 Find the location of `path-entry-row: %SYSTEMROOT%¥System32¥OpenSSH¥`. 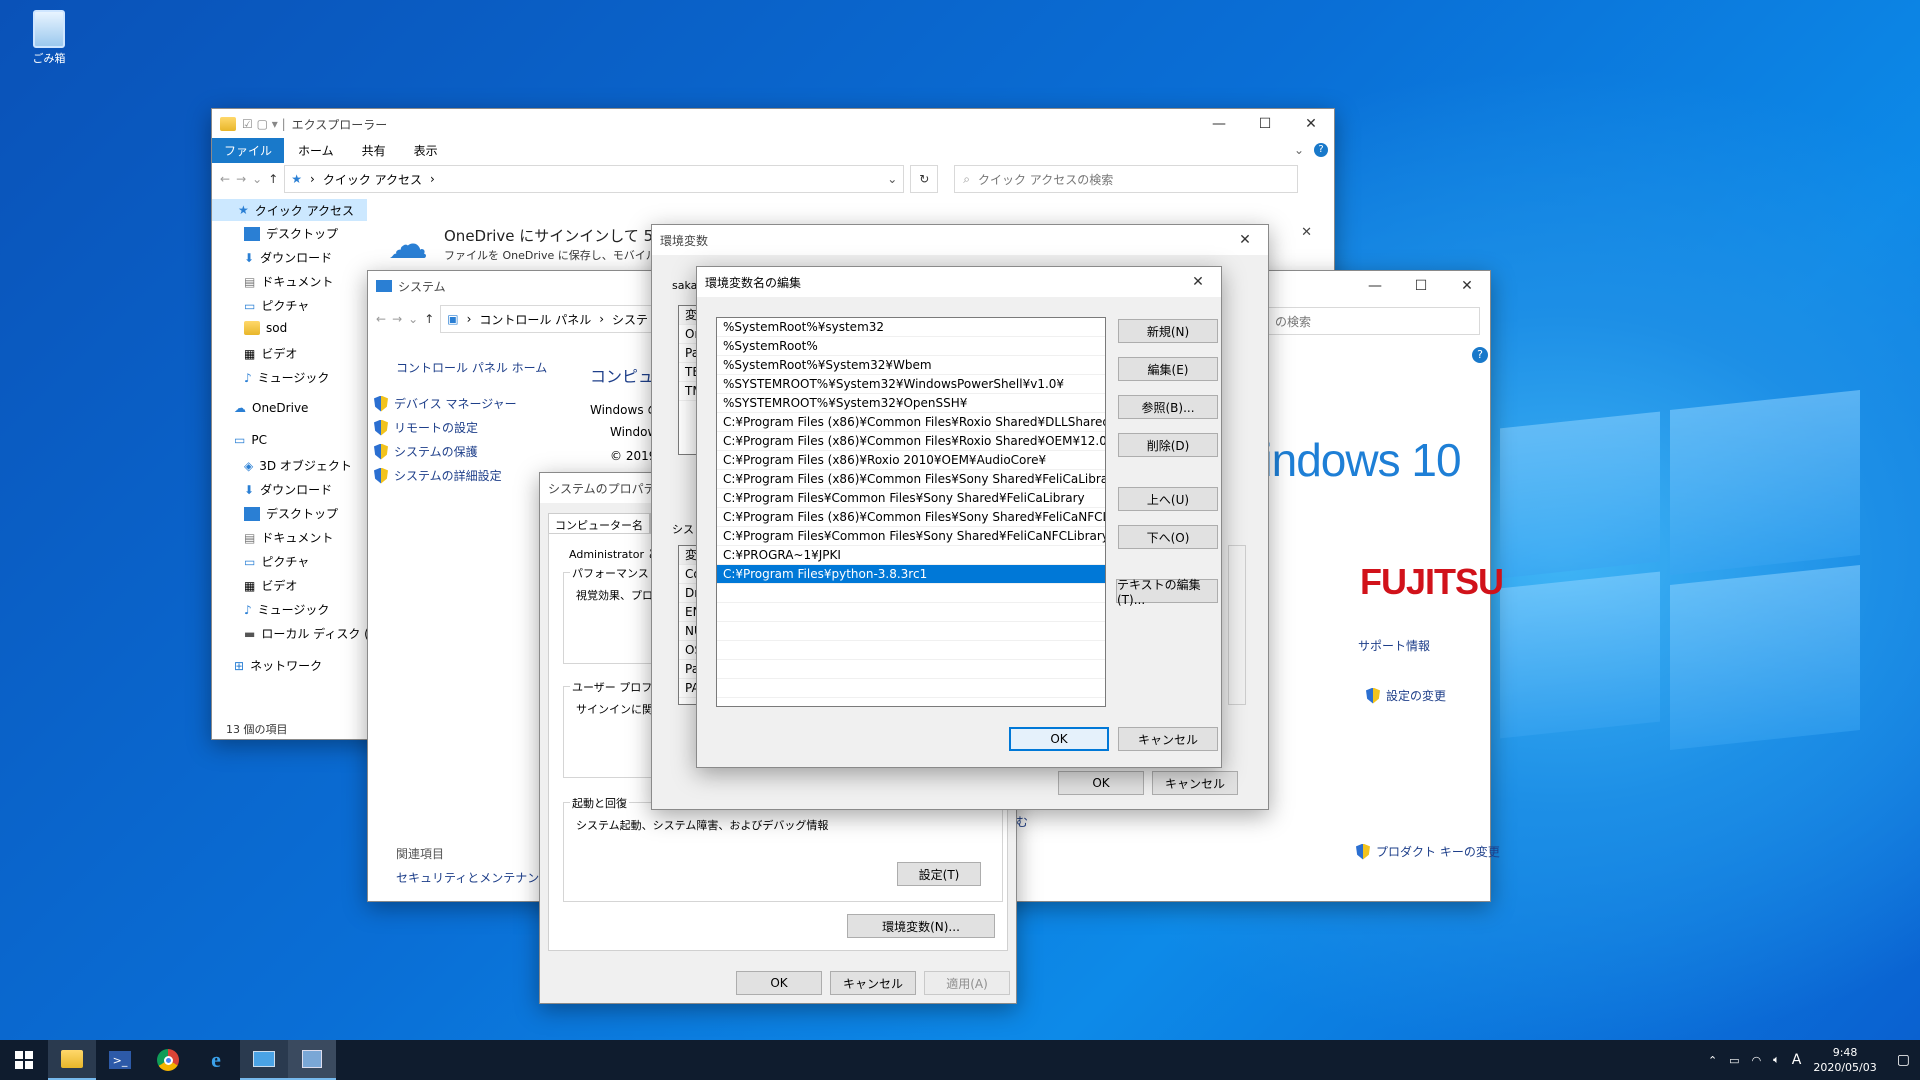

path-entry-row: %SYSTEMROOT%¥System32¥OpenSSH¥ is located at coordinates (911, 403).